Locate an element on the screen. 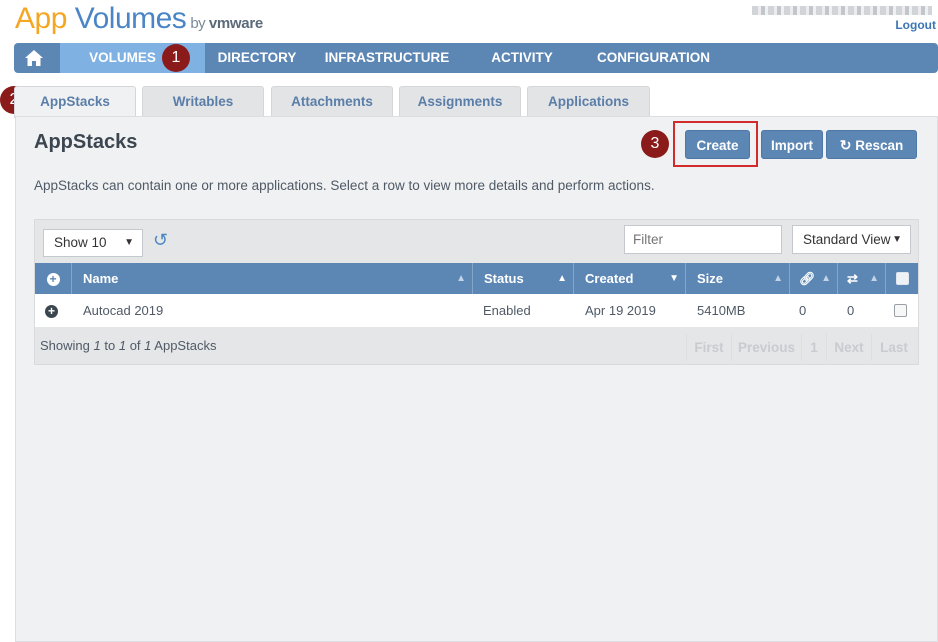 Image resolution: width=938 pixels, height=642 pixels. pager-next: Next is located at coordinates (848, 347).